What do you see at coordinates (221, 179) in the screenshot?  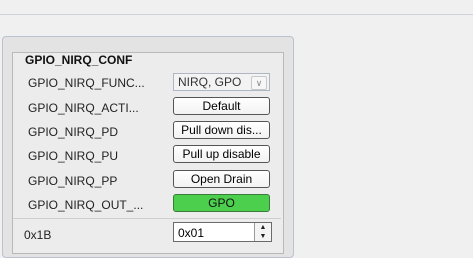 I see `nirq-pp-button: Open Drain` at bounding box center [221, 179].